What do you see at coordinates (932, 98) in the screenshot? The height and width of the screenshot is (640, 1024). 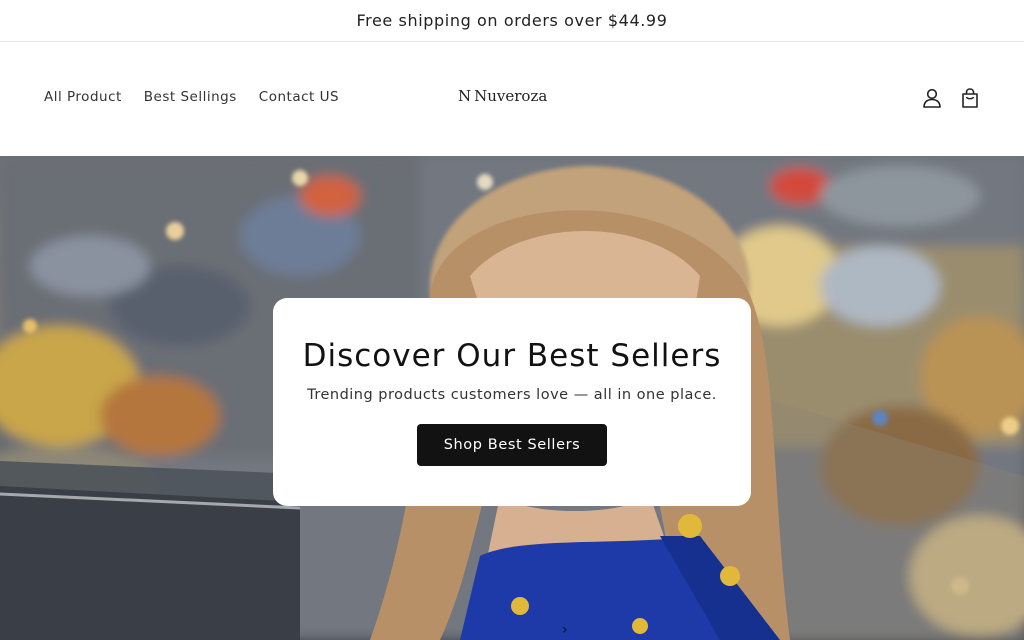 I see `account-icon` at bounding box center [932, 98].